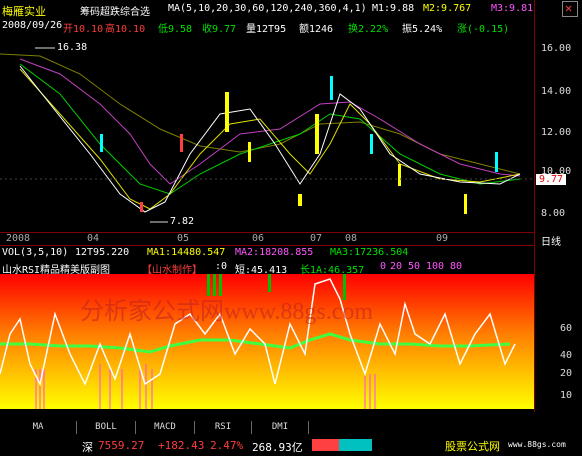 The width and height of the screenshot is (582, 456). What do you see at coordinates (556, 132) in the screenshot?
I see `price-tick: 12.00` at bounding box center [556, 132].